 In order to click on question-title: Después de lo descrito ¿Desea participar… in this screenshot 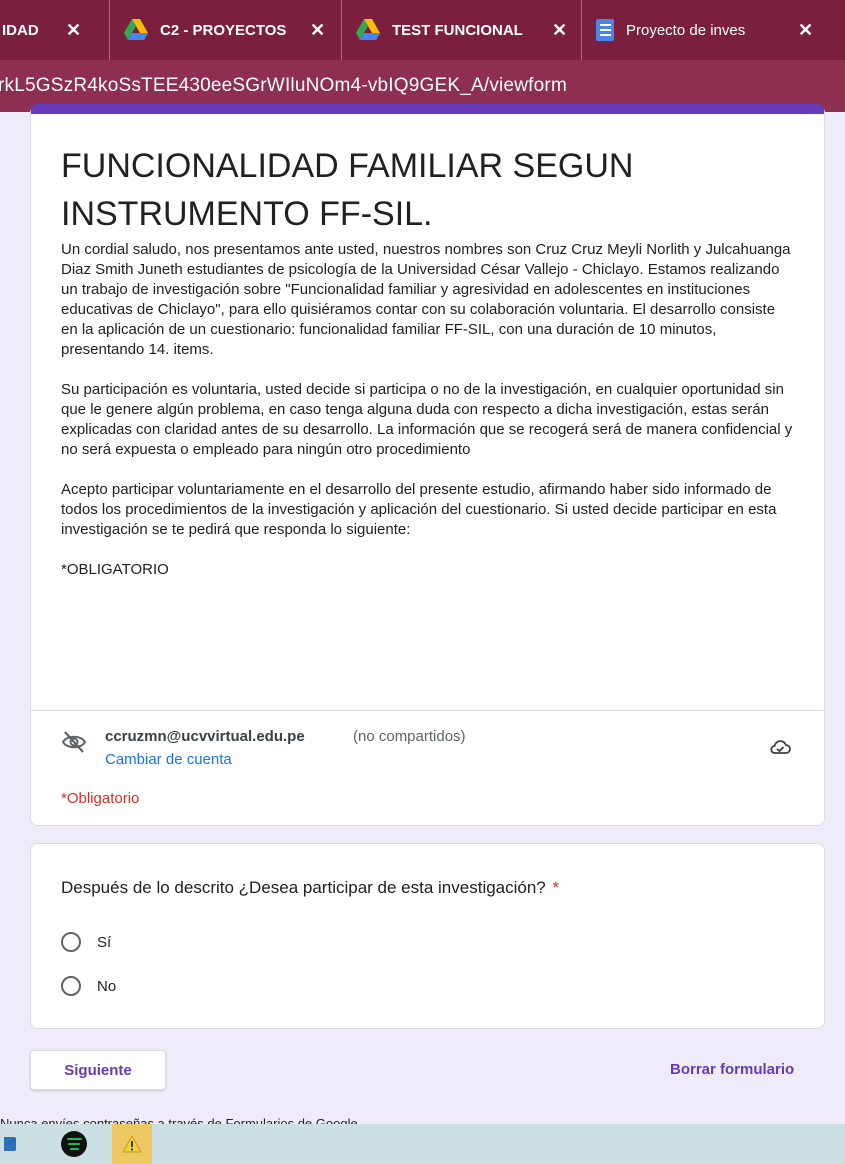, I will do `click(310, 888)`.